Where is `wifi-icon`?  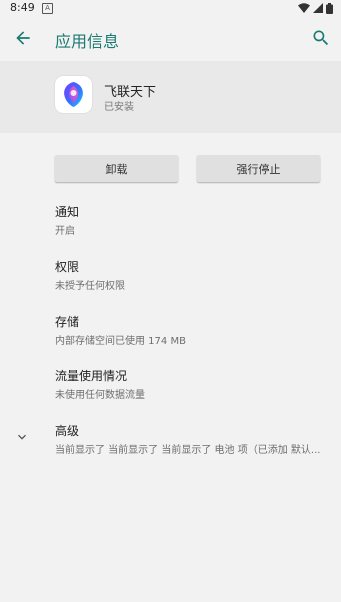 wifi-icon is located at coordinates (304, 8).